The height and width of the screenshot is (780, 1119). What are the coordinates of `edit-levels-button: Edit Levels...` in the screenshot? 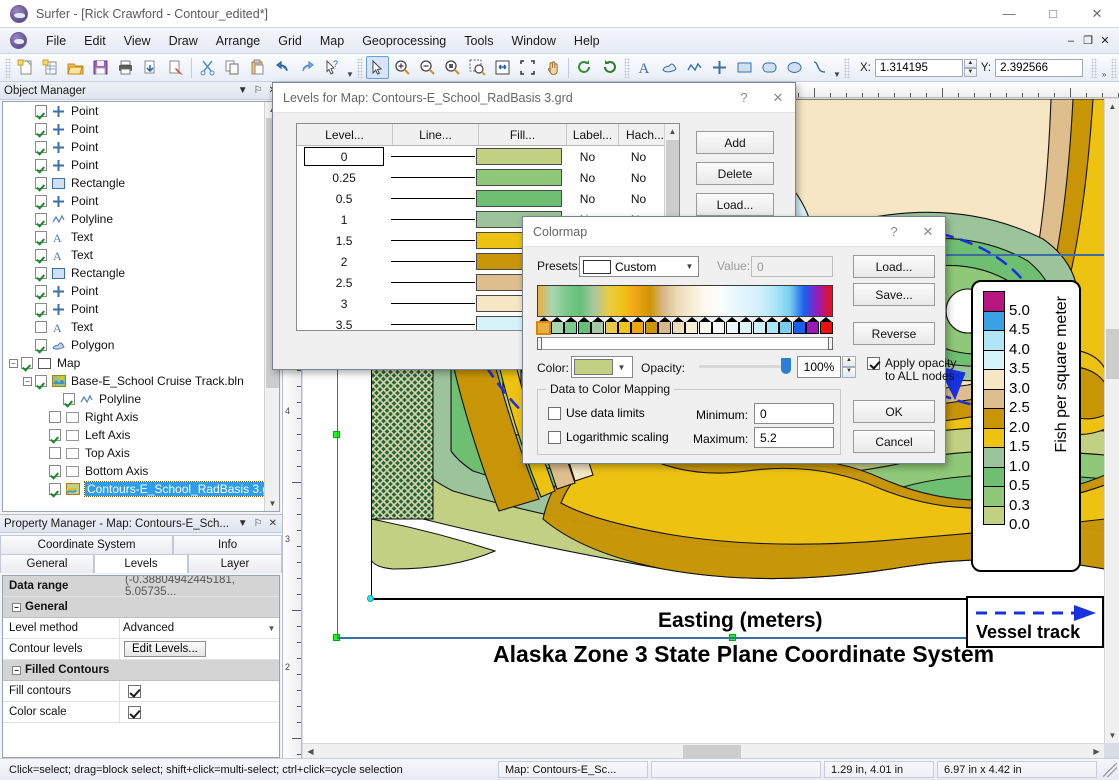 It's located at (165, 649).